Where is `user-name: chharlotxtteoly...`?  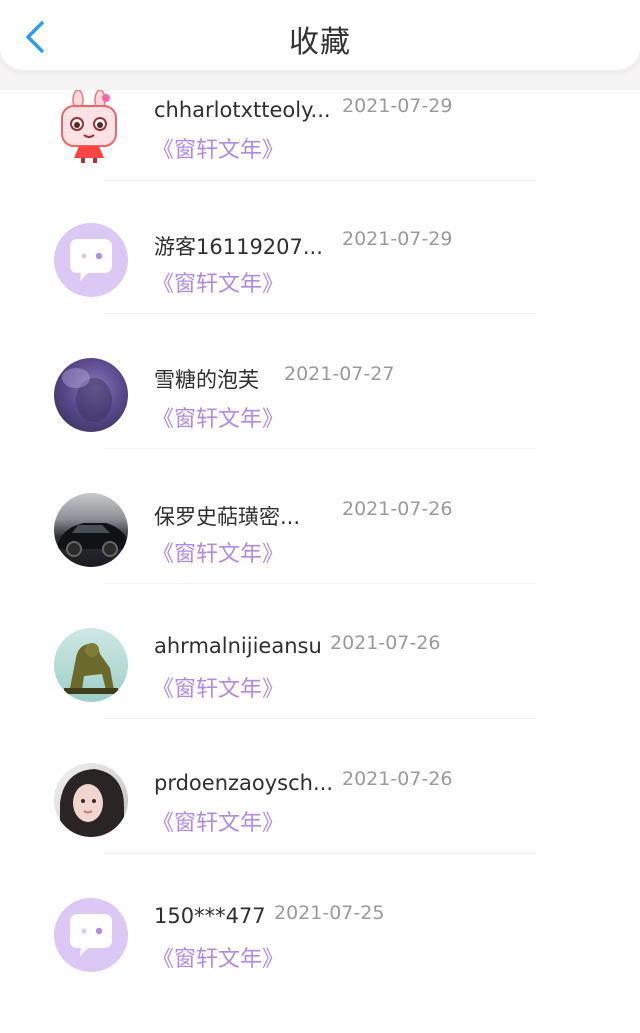 user-name: chharlotxtteoly... is located at coordinates (242, 110).